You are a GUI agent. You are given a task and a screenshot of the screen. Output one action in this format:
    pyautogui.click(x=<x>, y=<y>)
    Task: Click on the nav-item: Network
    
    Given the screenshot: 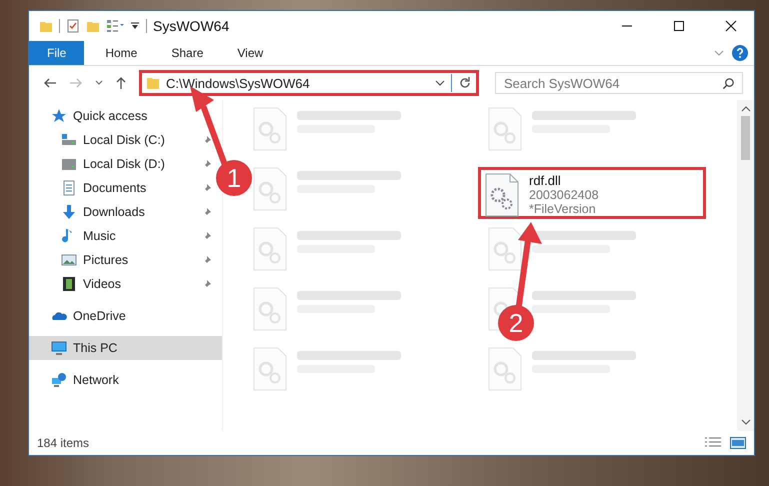 What is the action you would take?
    pyautogui.click(x=125, y=380)
    